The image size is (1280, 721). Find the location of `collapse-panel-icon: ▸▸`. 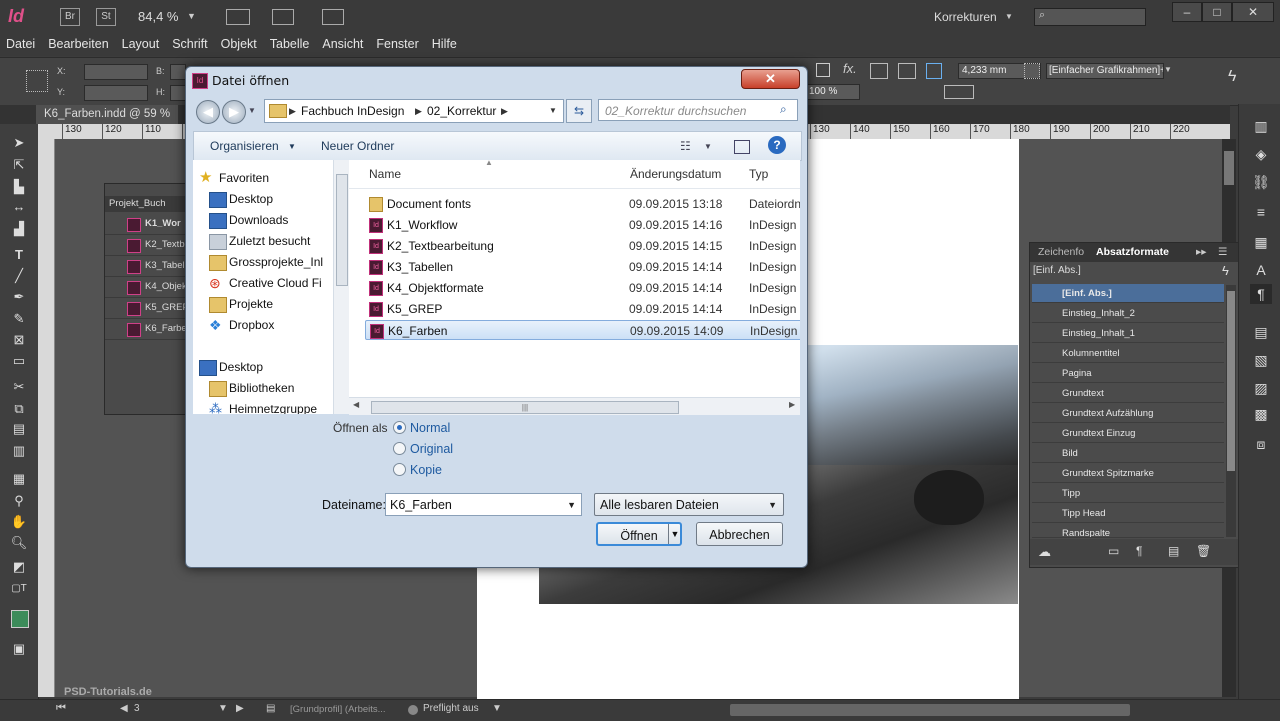

collapse-panel-icon: ▸▸ is located at coordinates (1201, 252).